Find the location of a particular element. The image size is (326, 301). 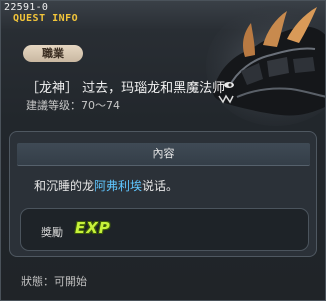

npc-name-link: 阿弗利埃 is located at coordinates (118, 186).